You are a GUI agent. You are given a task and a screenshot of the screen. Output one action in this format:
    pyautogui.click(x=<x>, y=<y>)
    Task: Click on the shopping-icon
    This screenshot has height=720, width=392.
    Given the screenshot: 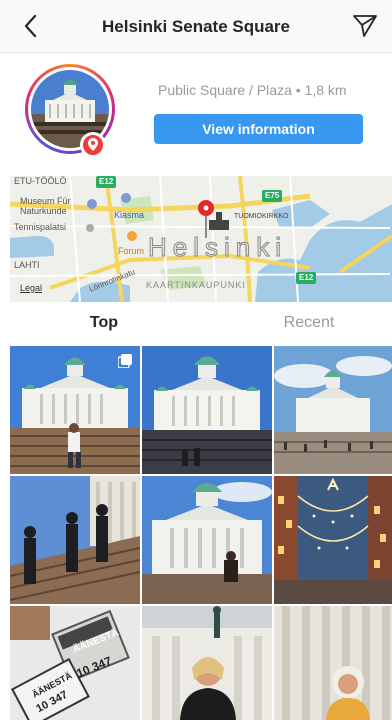 What is the action you would take?
    pyautogui.click(x=132, y=236)
    